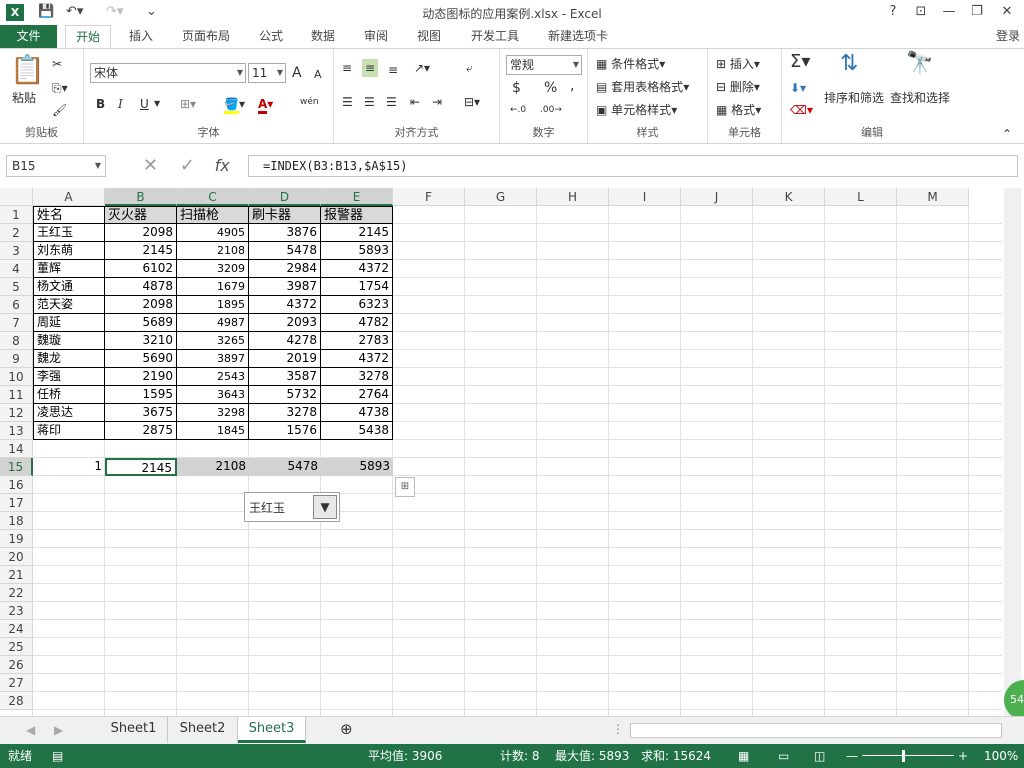 The image size is (1024, 768). What do you see at coordinates (141, 377) in the screenshot?
I see `table-cell: 2190` at bounding box center [141, 377].